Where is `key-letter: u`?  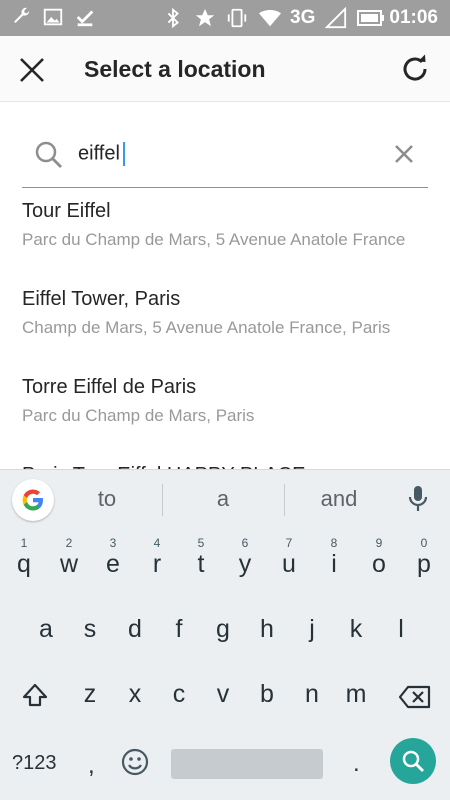
key-letter: u is located at coordinates (289, 564).